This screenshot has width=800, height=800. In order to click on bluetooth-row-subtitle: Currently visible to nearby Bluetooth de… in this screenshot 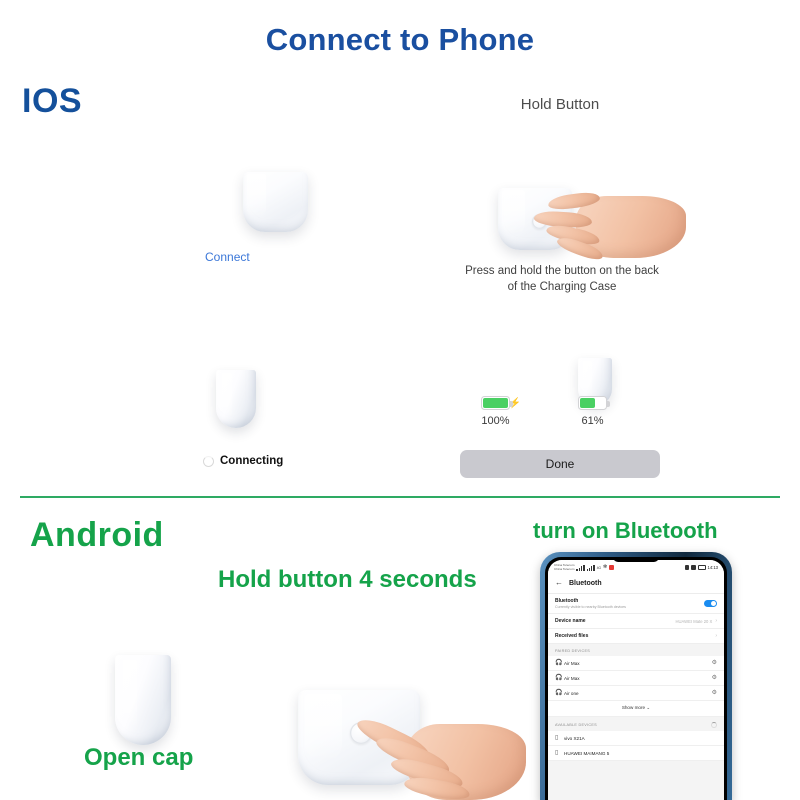, I will do `click(590, 607)`.